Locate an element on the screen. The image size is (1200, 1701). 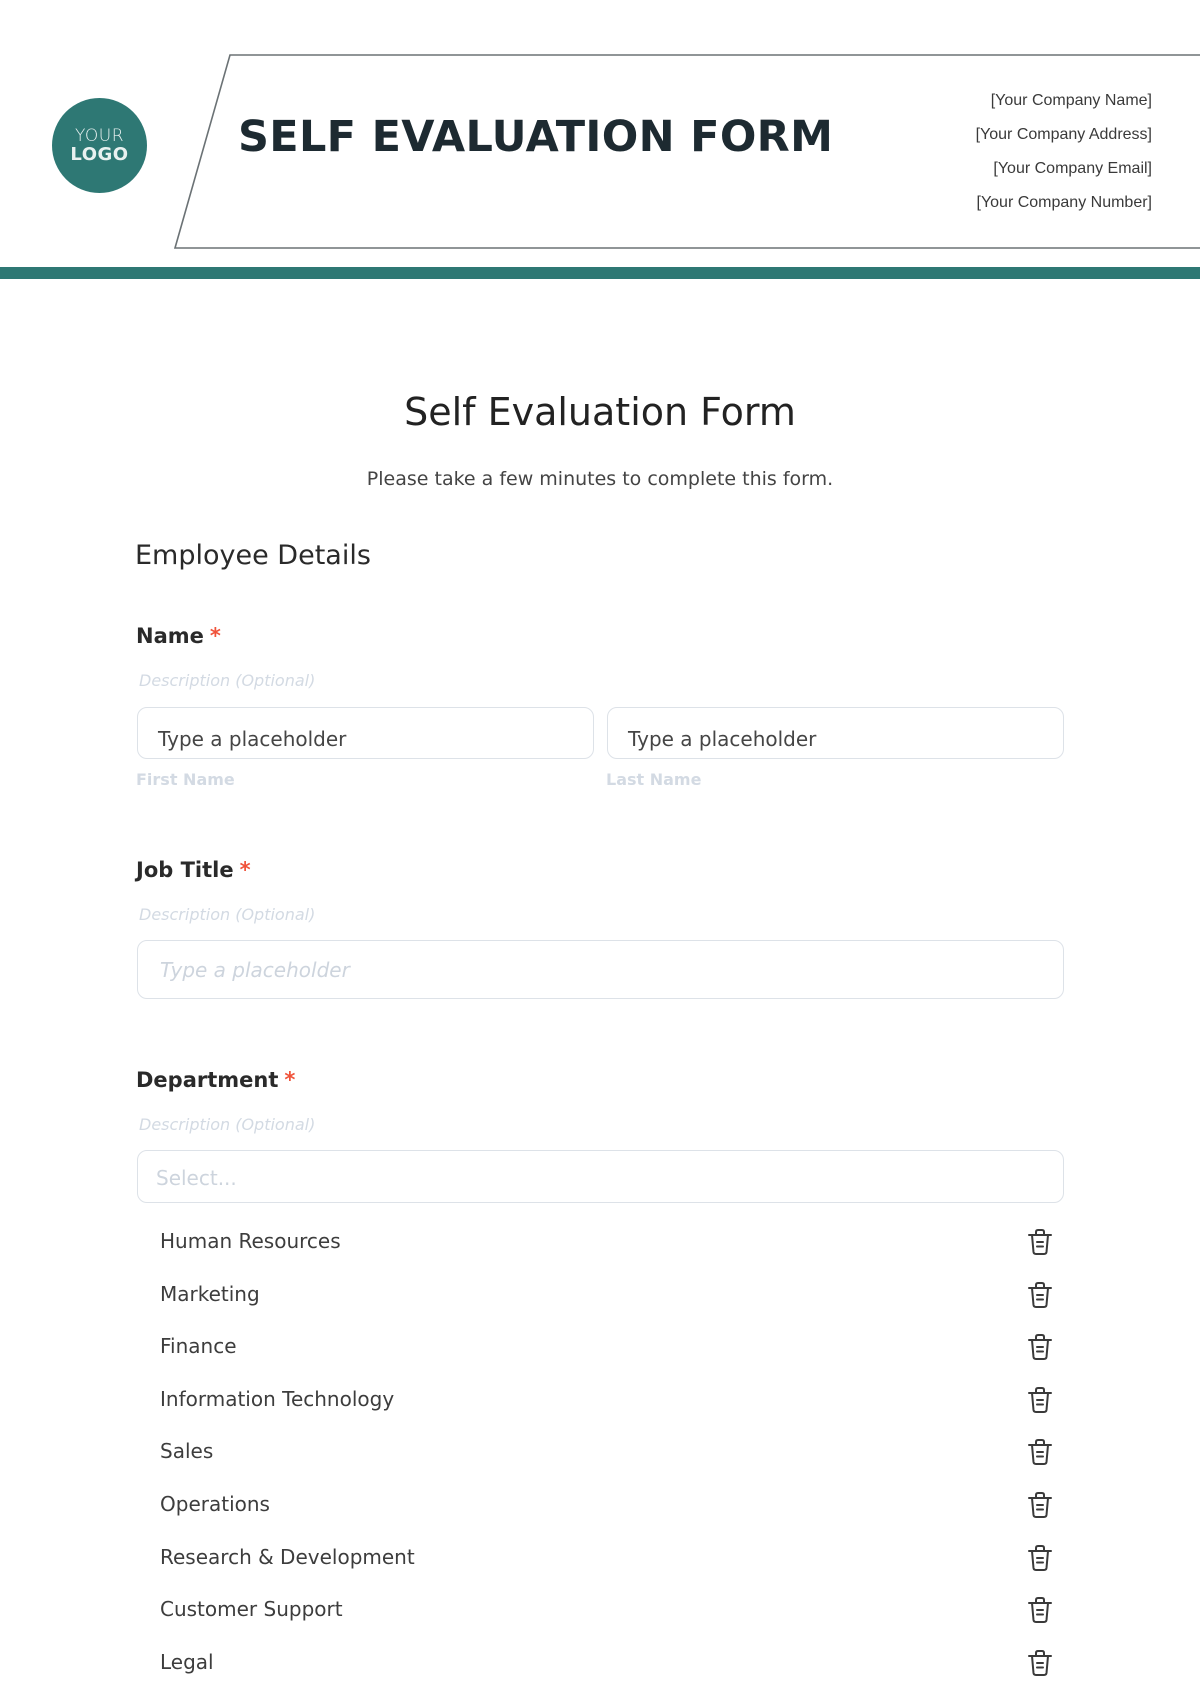
department-option-label: Finance is located at coordinates (198, 1346).